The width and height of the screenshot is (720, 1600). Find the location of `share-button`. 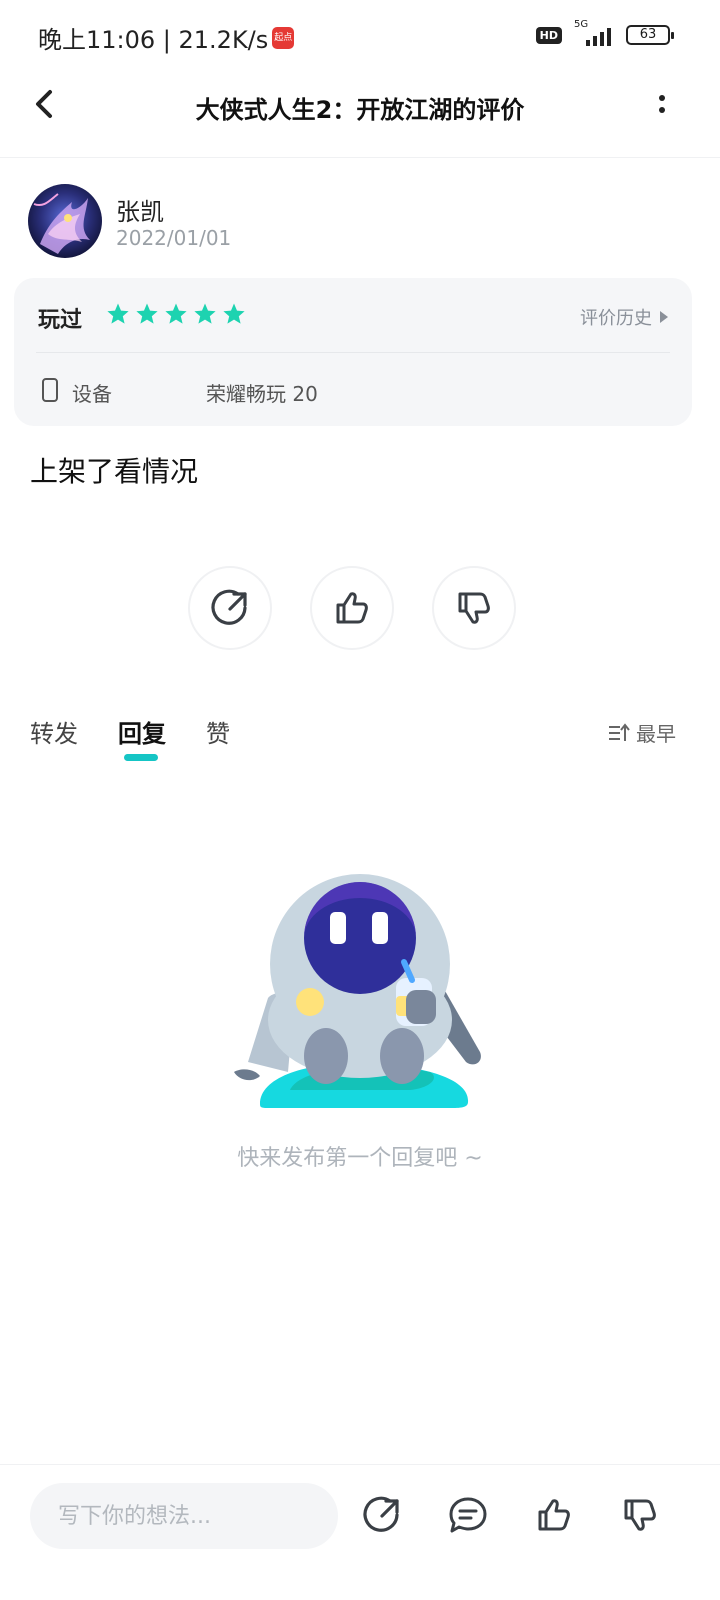

share-button is located at coordinates (230, 608).